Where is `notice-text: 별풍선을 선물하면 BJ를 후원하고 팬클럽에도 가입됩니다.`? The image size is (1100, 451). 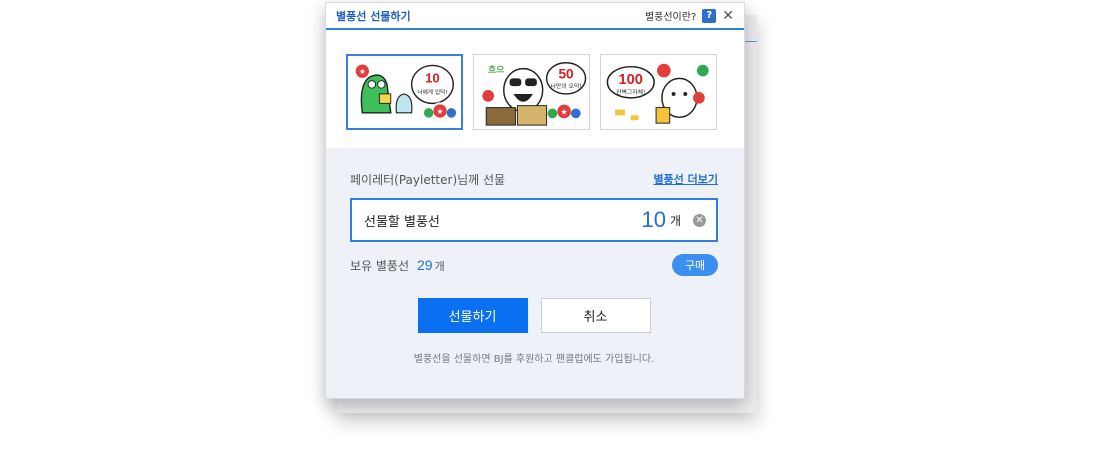
notice-text: 별풍선을 선물하면 BJ를 후원하고 팬클럽에도 가입됩니다. is located at coordinates (534, 359).